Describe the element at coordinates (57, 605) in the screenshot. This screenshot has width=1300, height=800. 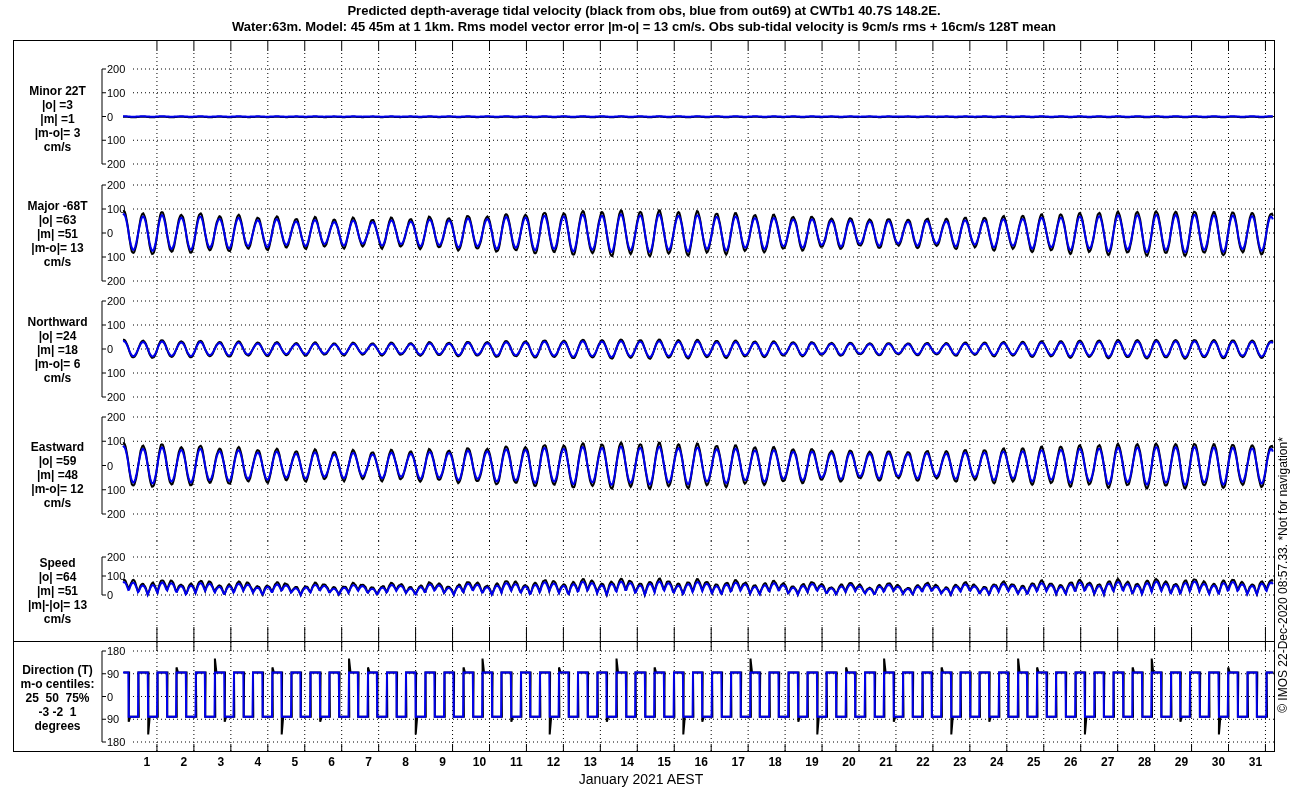
I see `panel-label: |m|-|o|= 13` at that location.